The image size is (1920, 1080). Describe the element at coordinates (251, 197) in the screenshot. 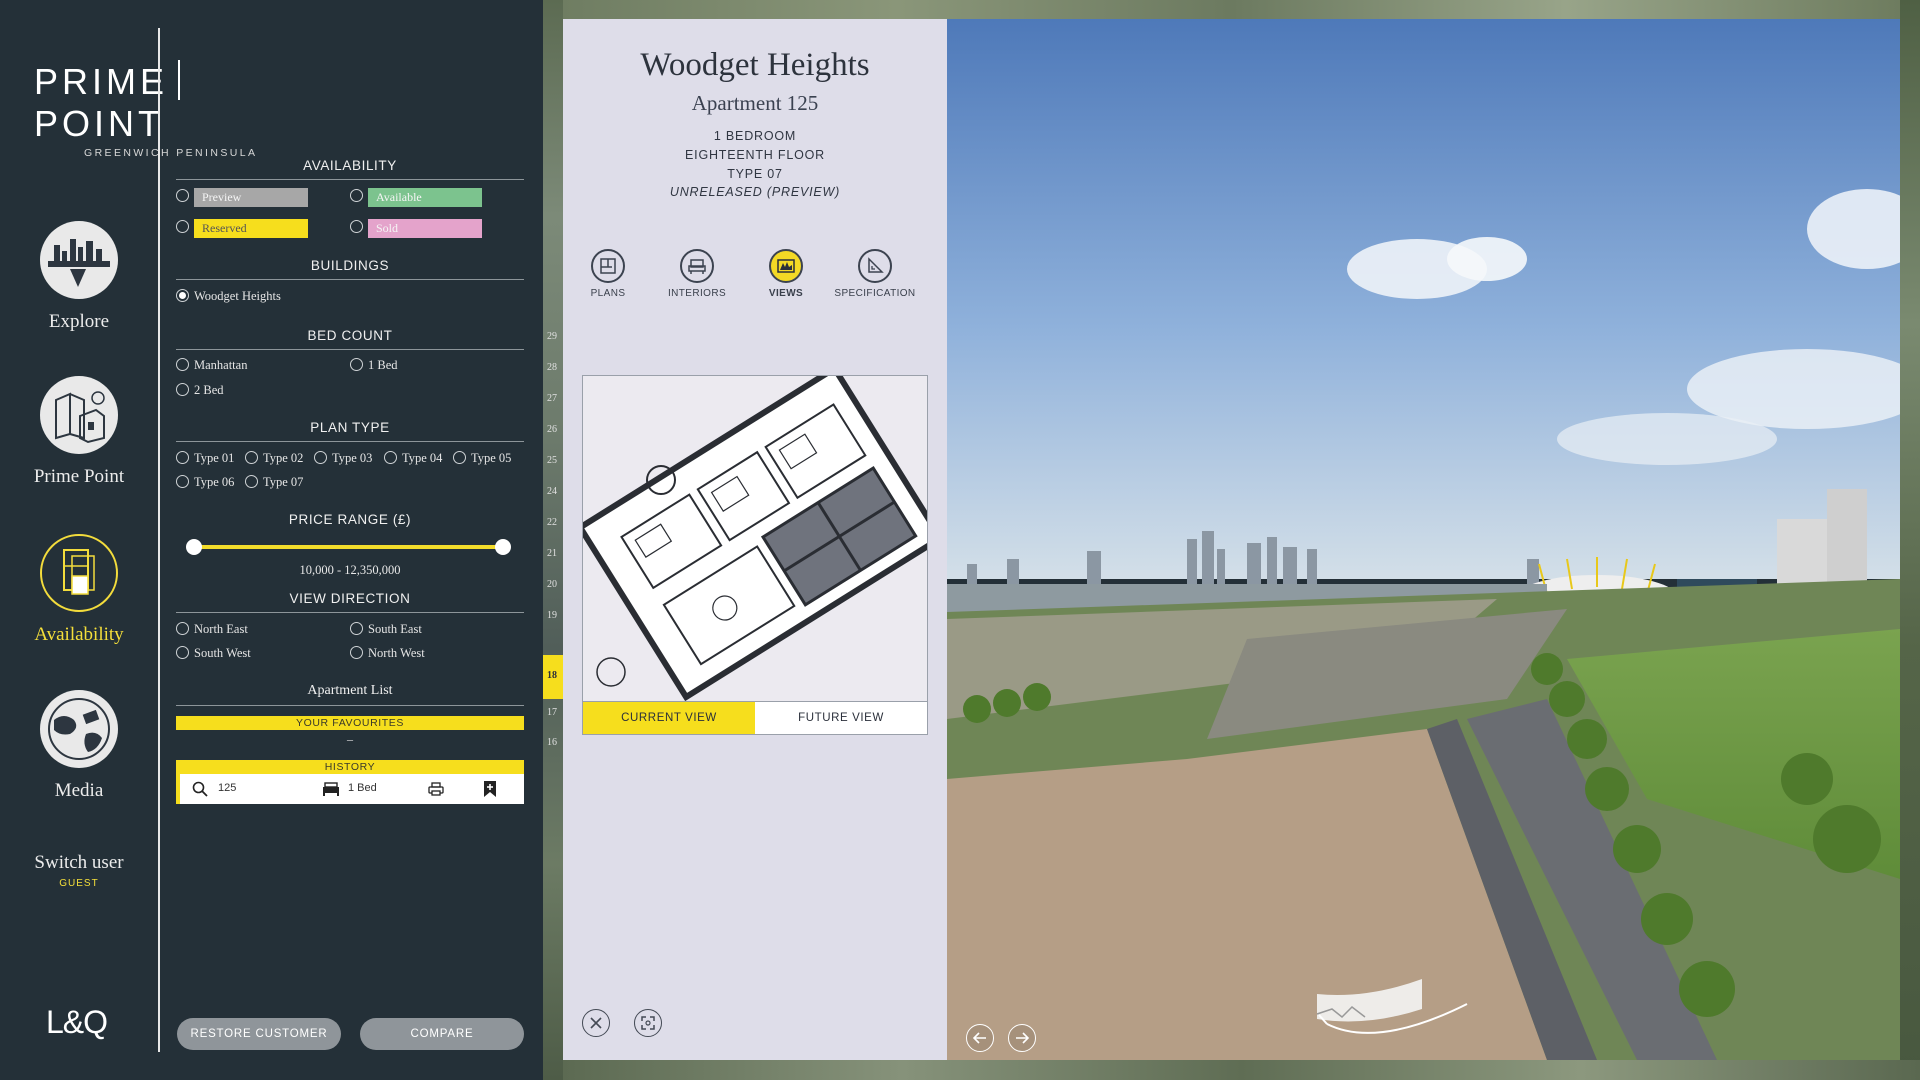

I see `availability-preview-label: Preview` at that location.